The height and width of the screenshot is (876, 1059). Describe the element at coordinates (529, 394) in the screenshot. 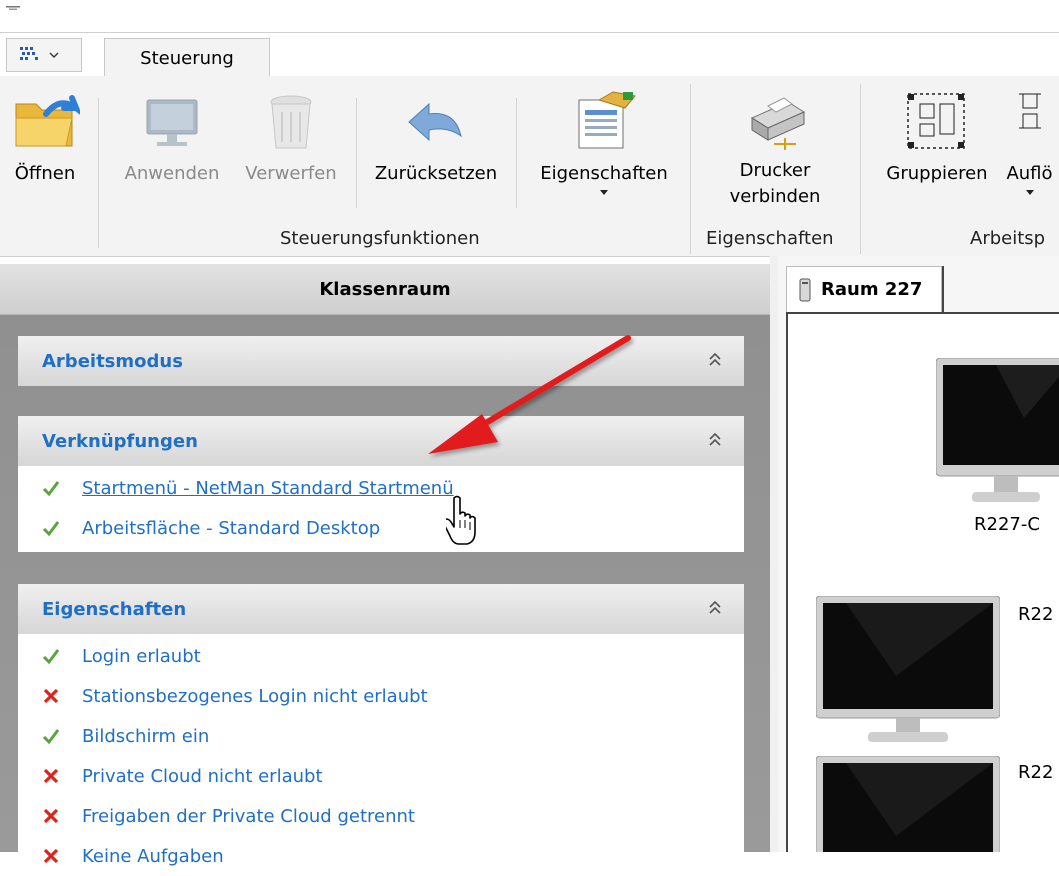

I see `annotation-arrow-icon` at that location.